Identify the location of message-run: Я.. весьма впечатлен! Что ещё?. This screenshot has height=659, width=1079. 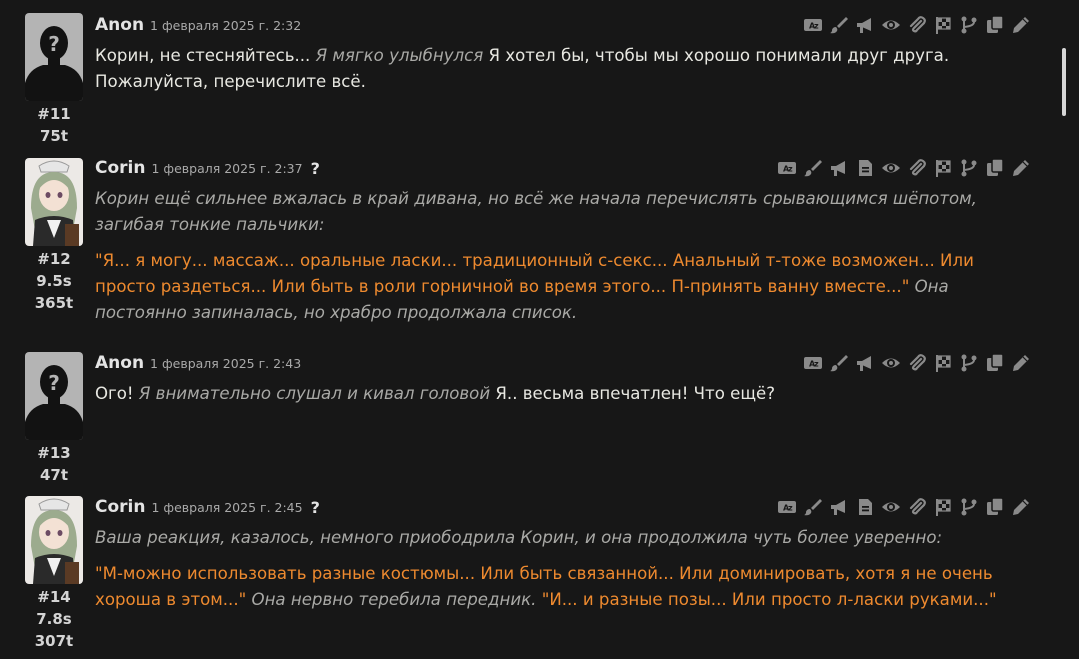
(632, 393).